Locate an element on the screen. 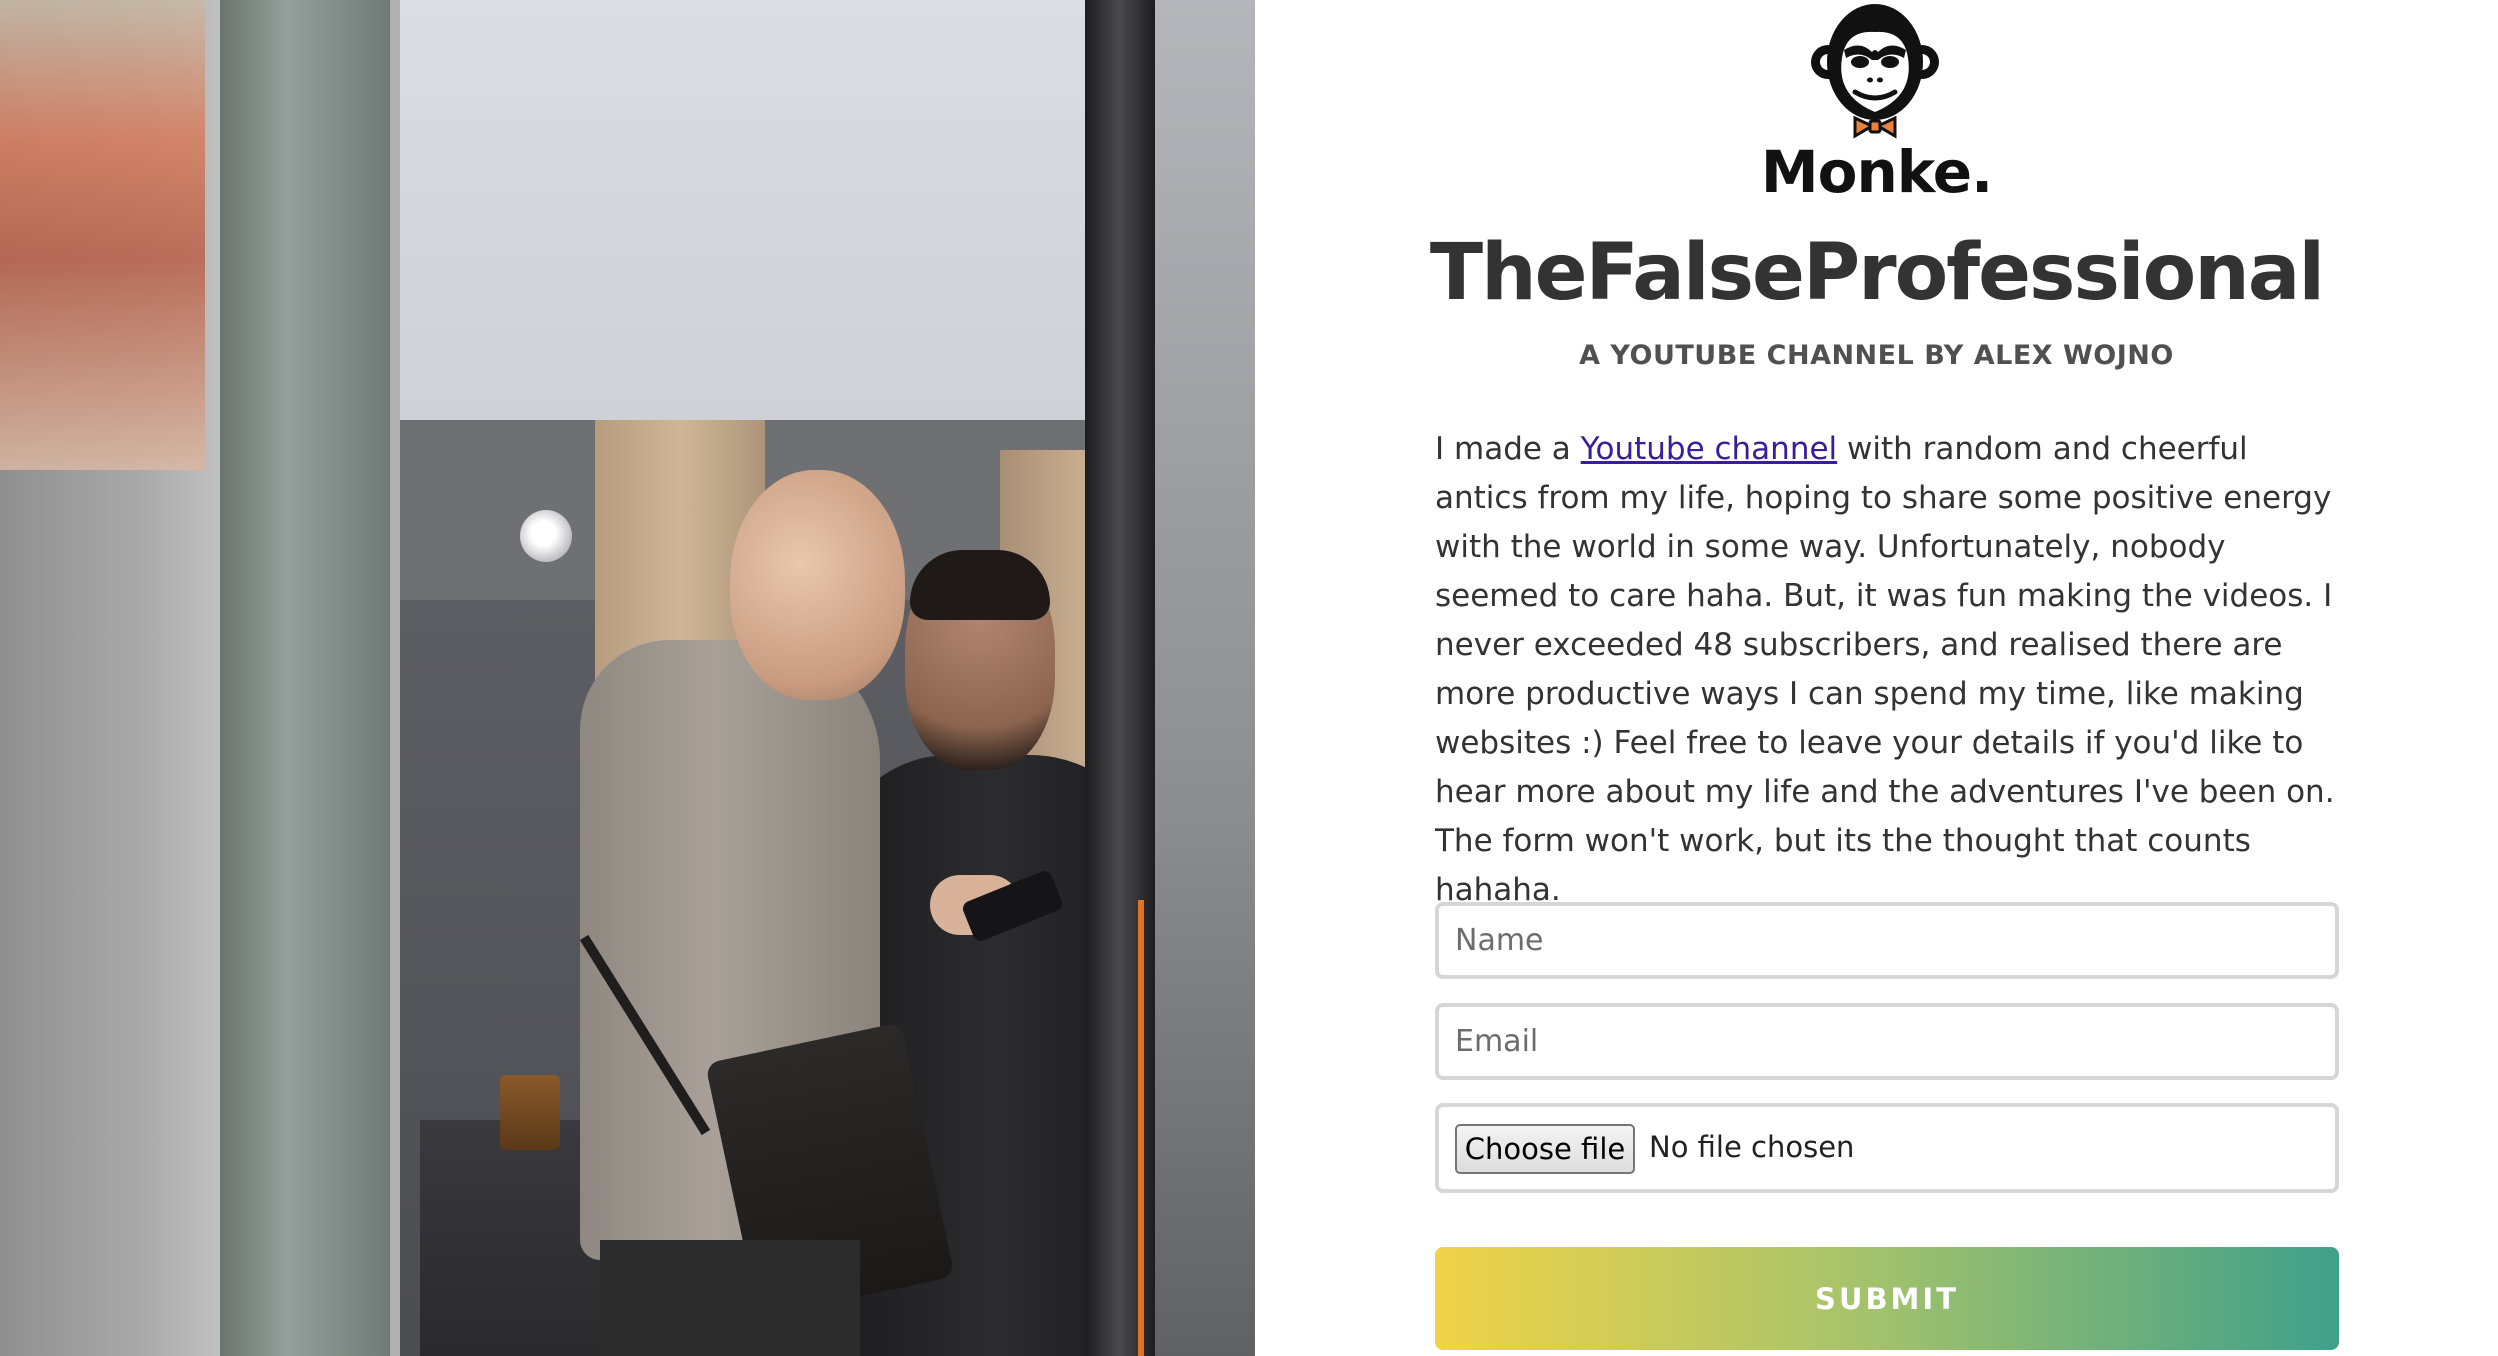 The image size is (2498, 1356). page-title: TheFalseProfessional is located at coordinates (1877, 273).